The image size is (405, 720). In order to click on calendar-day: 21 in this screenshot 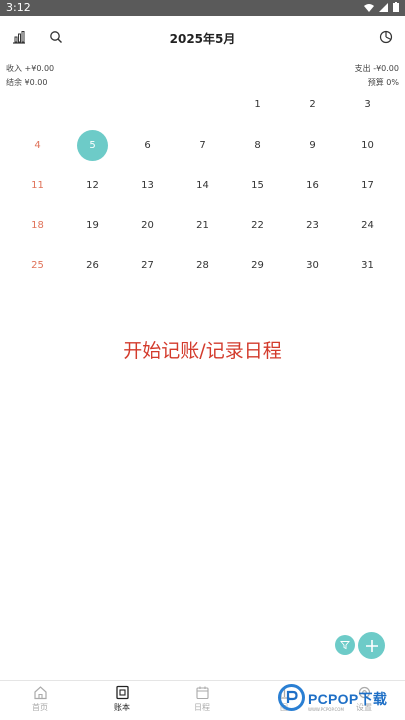, I will do `click(202, 226)`.